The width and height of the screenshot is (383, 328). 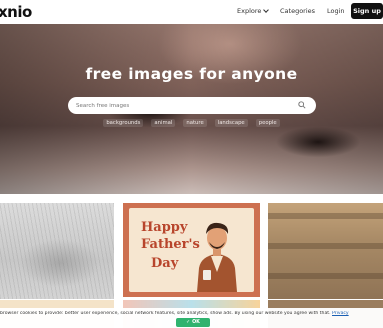 I want to click on tag-link: landscape, so click(x=231, y=123).